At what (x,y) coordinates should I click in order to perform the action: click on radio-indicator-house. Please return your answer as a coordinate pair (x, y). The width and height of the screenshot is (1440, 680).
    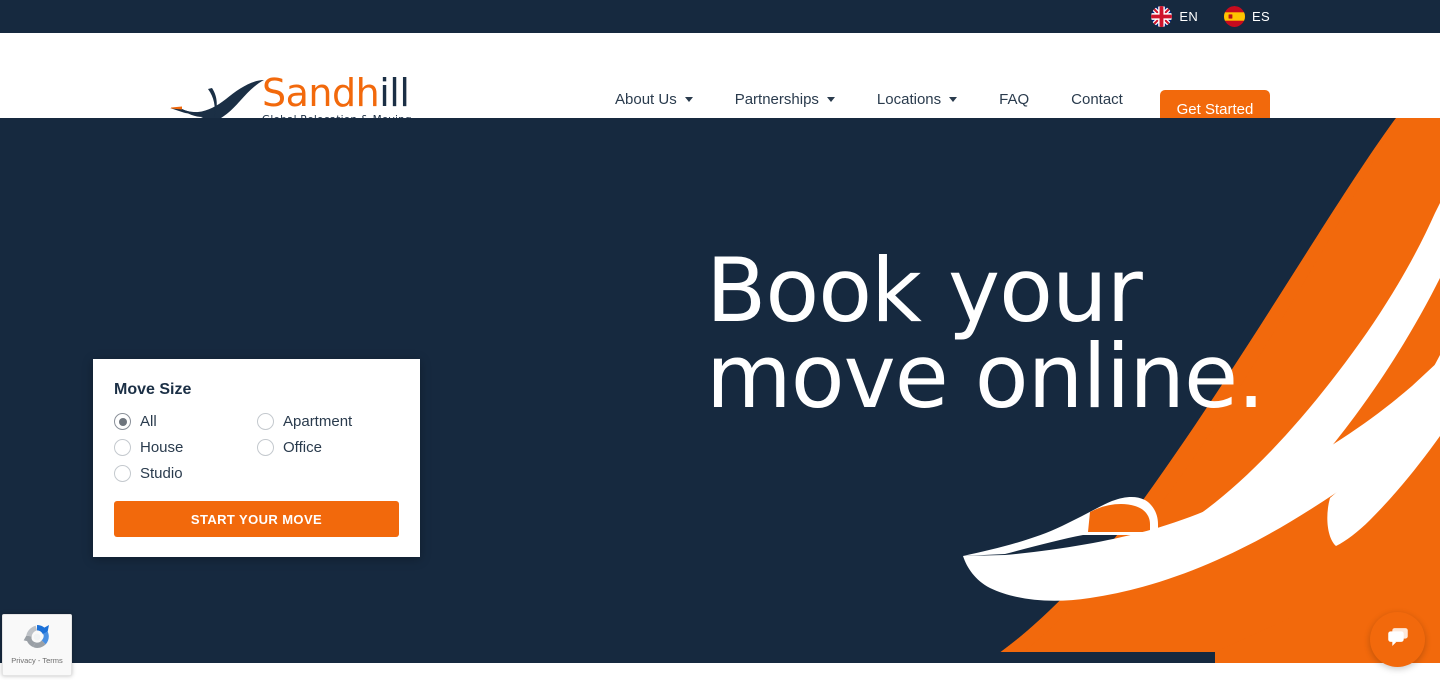
    Looking at the image, I should click on (122, 447).